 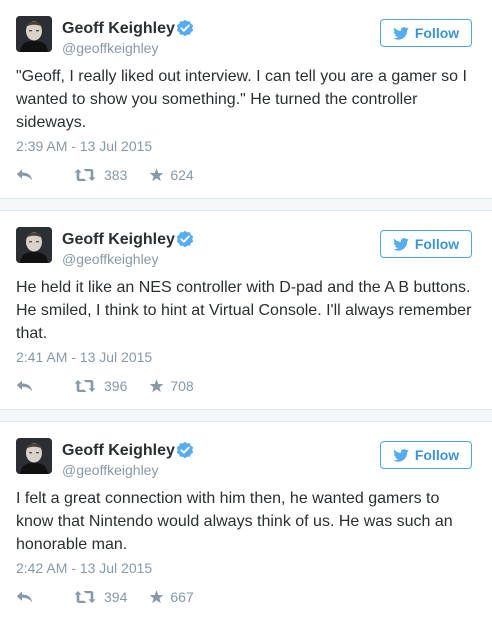 I want to click on like-button: 667, so click(x=171, y=597).